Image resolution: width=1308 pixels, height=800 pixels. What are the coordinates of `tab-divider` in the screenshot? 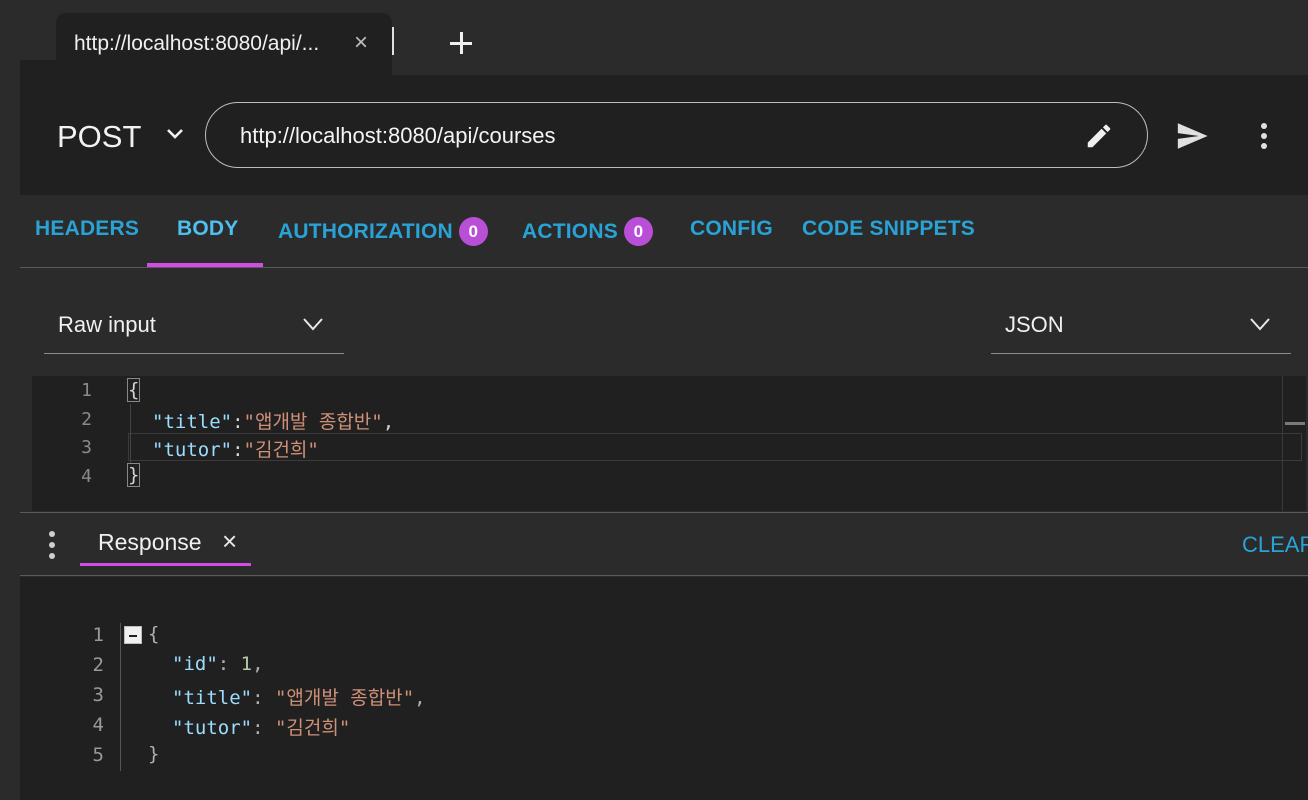 It's located at (393, 41).